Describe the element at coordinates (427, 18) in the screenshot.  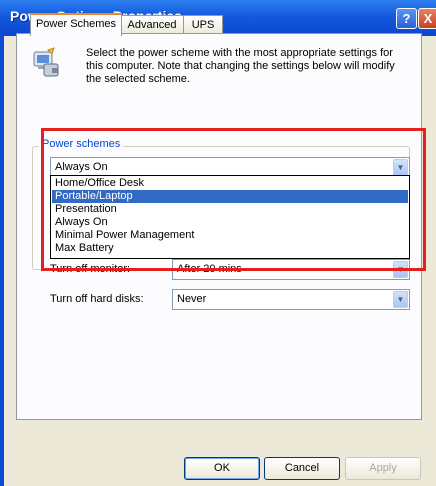
I see `close-button: X` at that location.